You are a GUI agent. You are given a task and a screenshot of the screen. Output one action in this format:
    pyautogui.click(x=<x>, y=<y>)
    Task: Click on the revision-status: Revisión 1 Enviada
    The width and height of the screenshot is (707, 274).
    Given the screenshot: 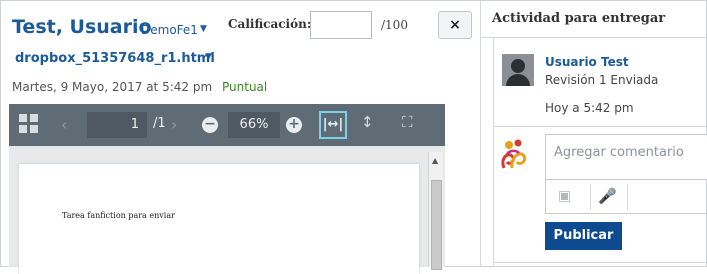 What is the action you would take?
    pyautogui.click(x=602, y=80)
    